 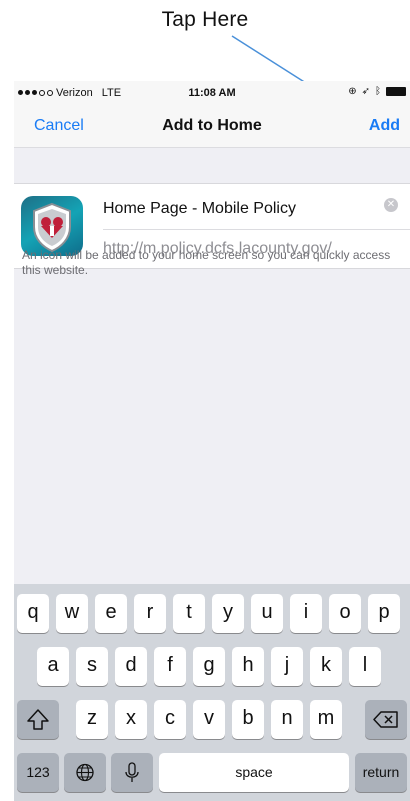 I want to click on status-bar: Verizon LTE 11:08 AM ⊕ ➶ ᛒ, so click(x=212, y=93).